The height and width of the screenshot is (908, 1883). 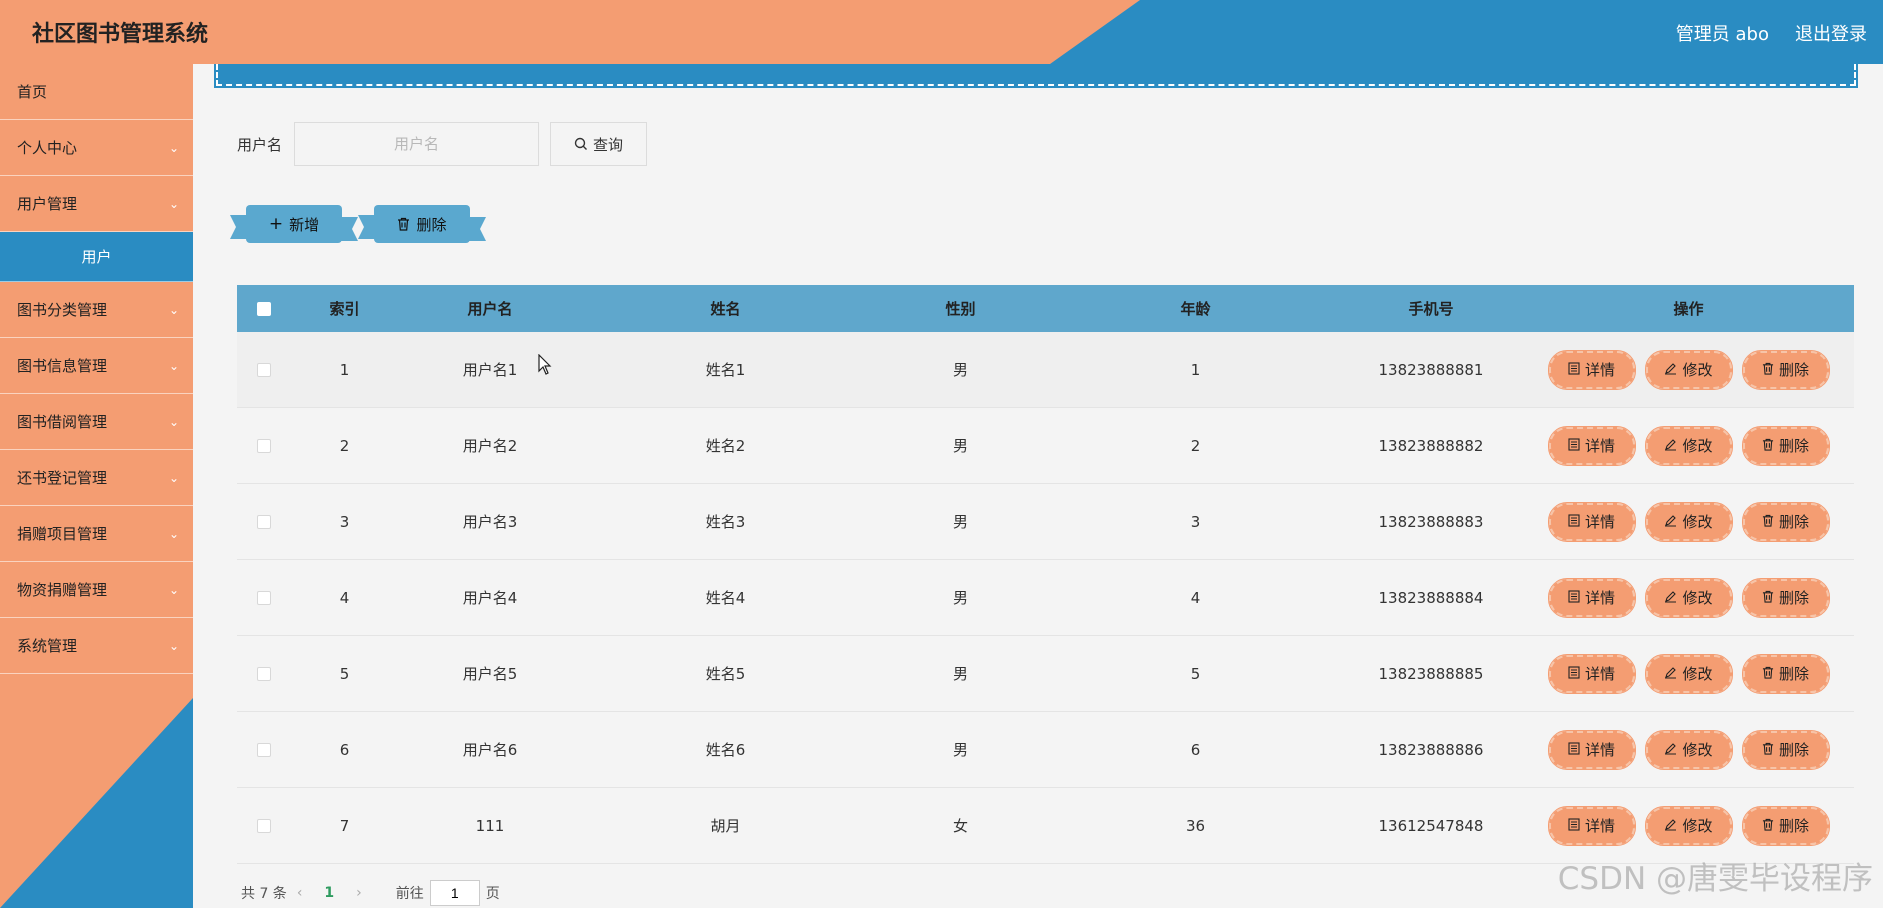 What do you see at coordinates (260, 144) in the screenshot?
I see `search-label: 用户名` at bounding box center [260, 144].